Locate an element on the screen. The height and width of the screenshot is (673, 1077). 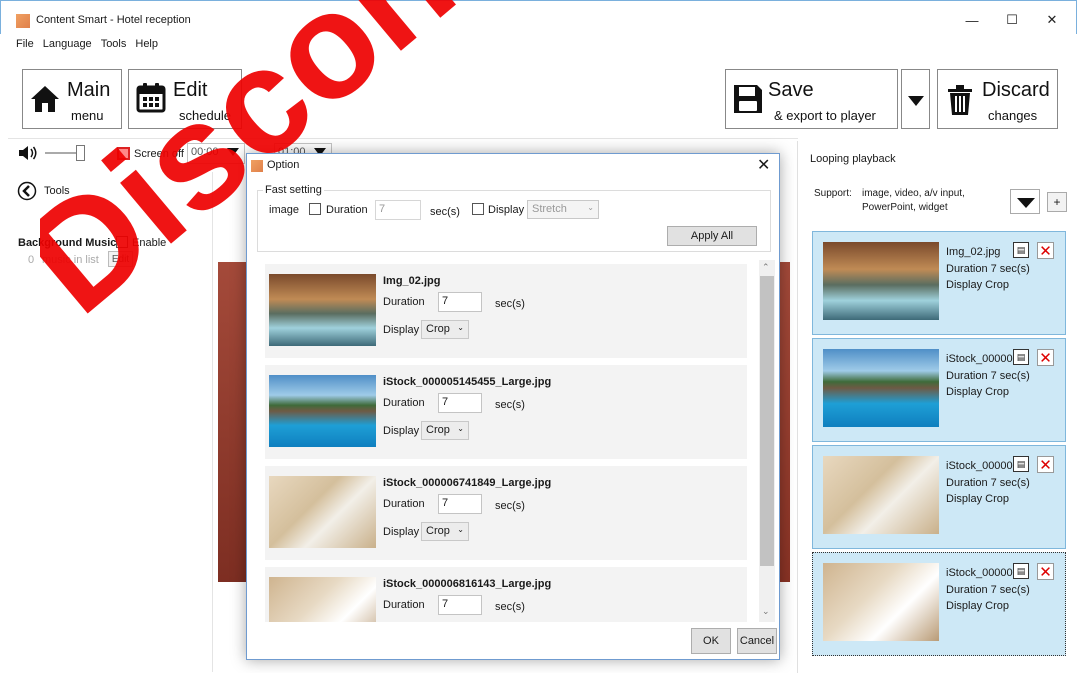
fast-display-checkbox is located at coordinates (478, 209).